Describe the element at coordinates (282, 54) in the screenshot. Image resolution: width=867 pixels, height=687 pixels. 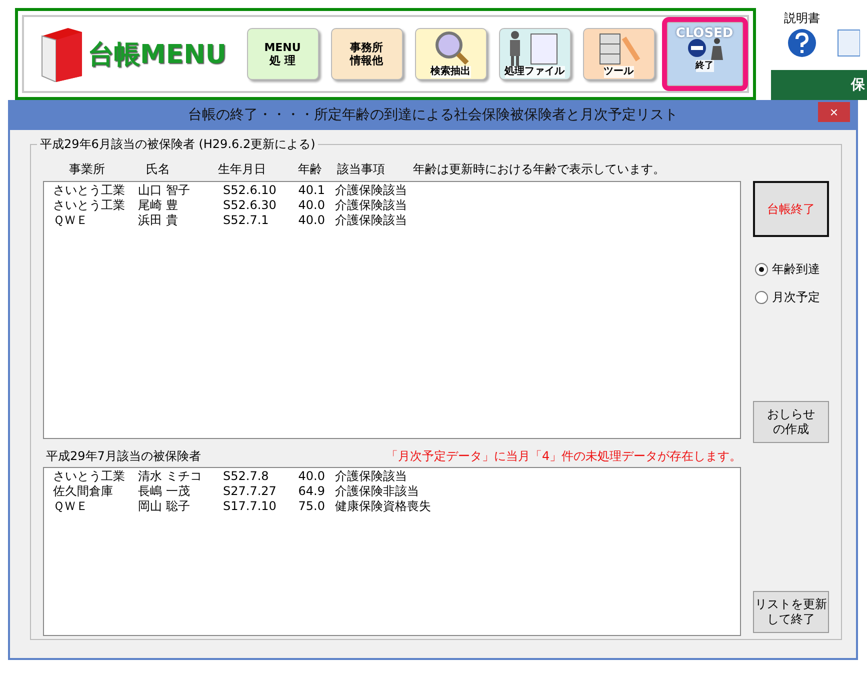
I see `menu-button: MENU 処 理` at that location.